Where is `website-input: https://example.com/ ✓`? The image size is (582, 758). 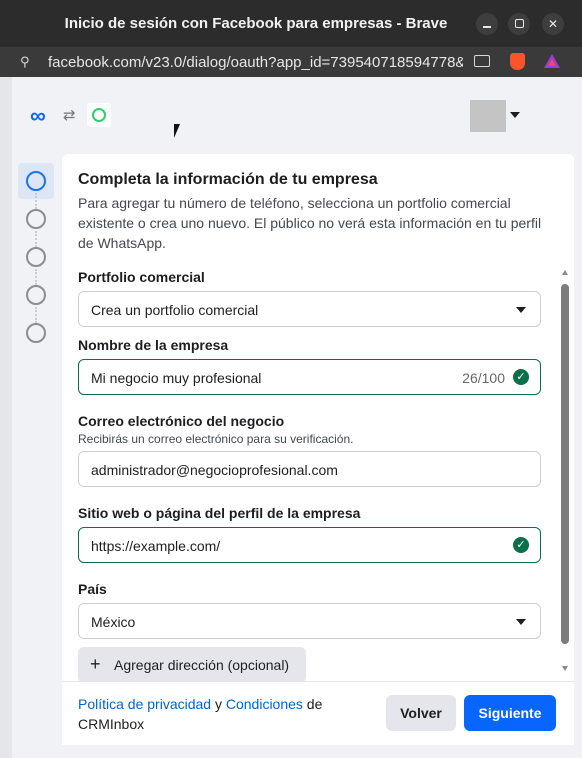 website-input: https://example.com/ ✓ is located at coordinates (309, 545).